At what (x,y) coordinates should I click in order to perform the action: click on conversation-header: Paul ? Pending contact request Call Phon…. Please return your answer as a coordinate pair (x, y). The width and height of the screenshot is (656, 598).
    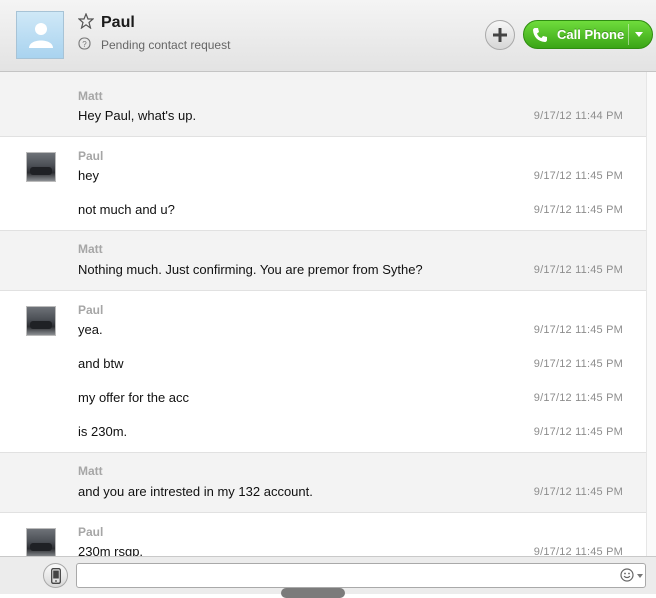
    Looking at the image, I should click on (328, 36).